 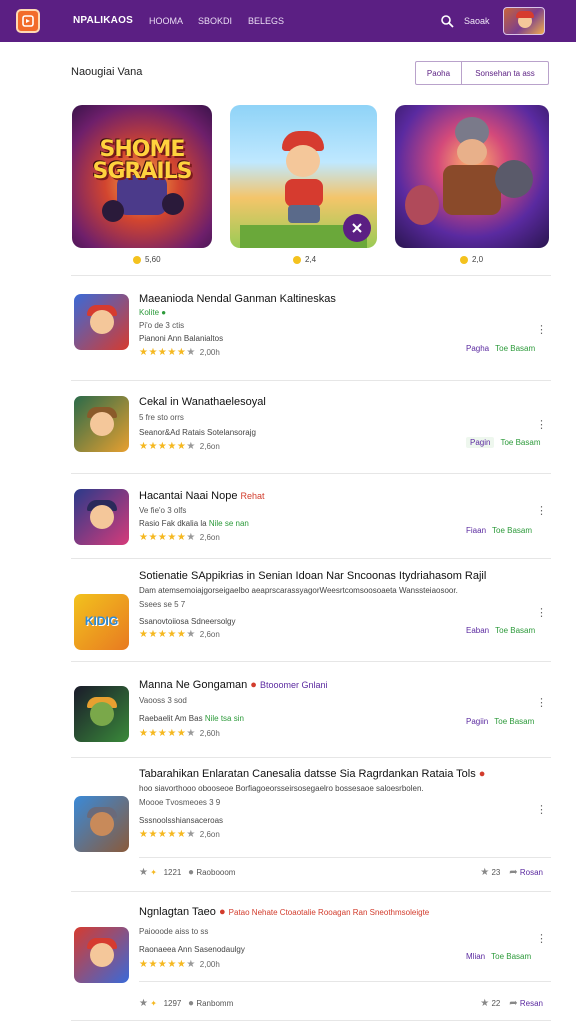 I want to click on item-subtitle: Ve fie'o 3 olfs, so click(x=163, y=510).